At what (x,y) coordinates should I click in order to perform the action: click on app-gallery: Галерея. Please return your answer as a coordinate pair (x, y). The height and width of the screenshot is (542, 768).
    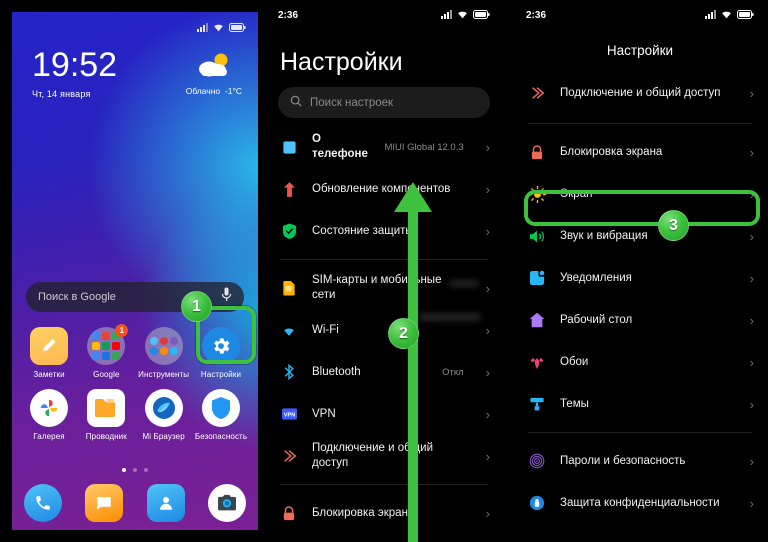
    Looking at the image, I should click on (49, 415).